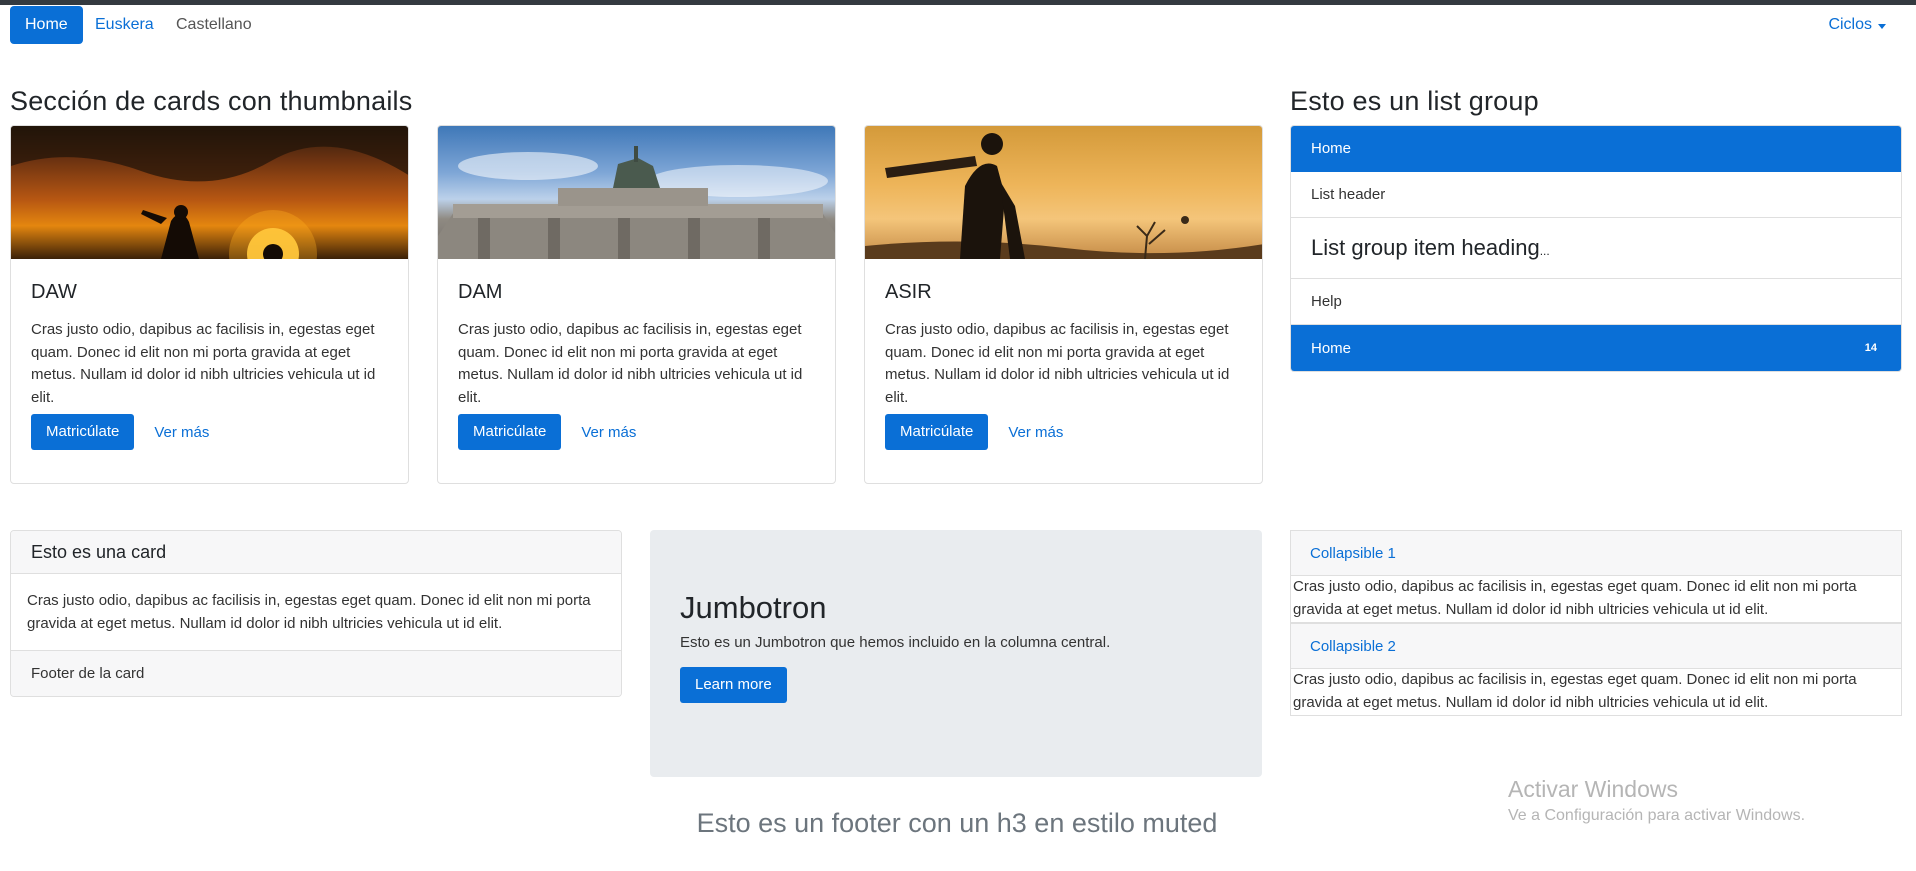  Describe the element at coordinates (958, 27) in the screenshot. I see `navbar: Home Euskera Castellano Ciclos` at that location.